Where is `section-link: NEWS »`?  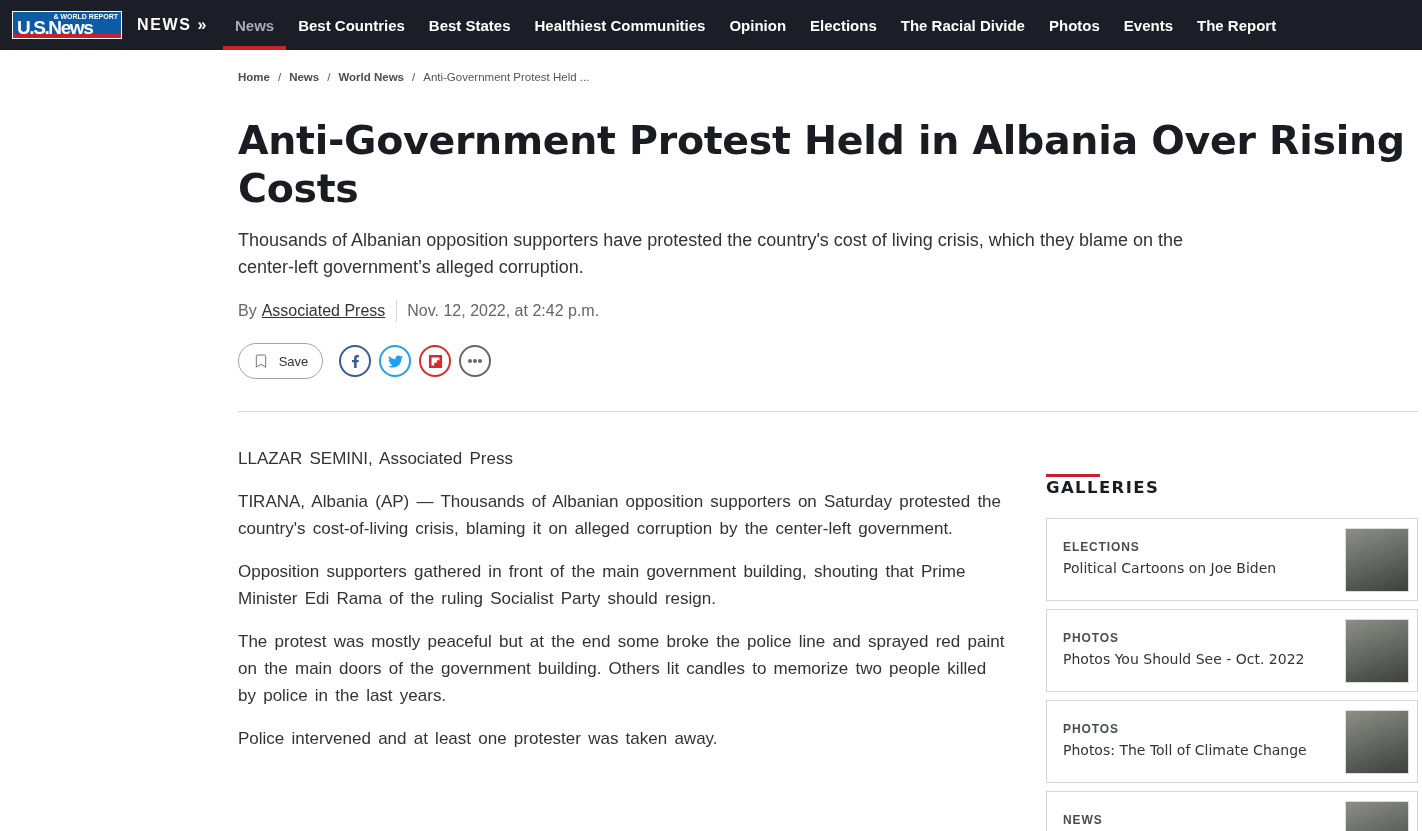 section-link: NEWS » is located at coordinates (172, 25).